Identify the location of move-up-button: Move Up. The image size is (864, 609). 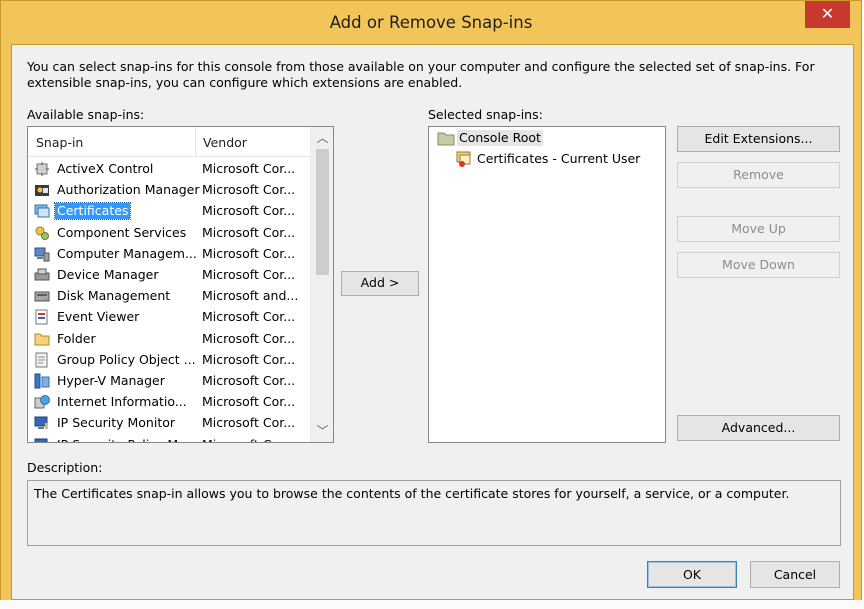
(758, 229).